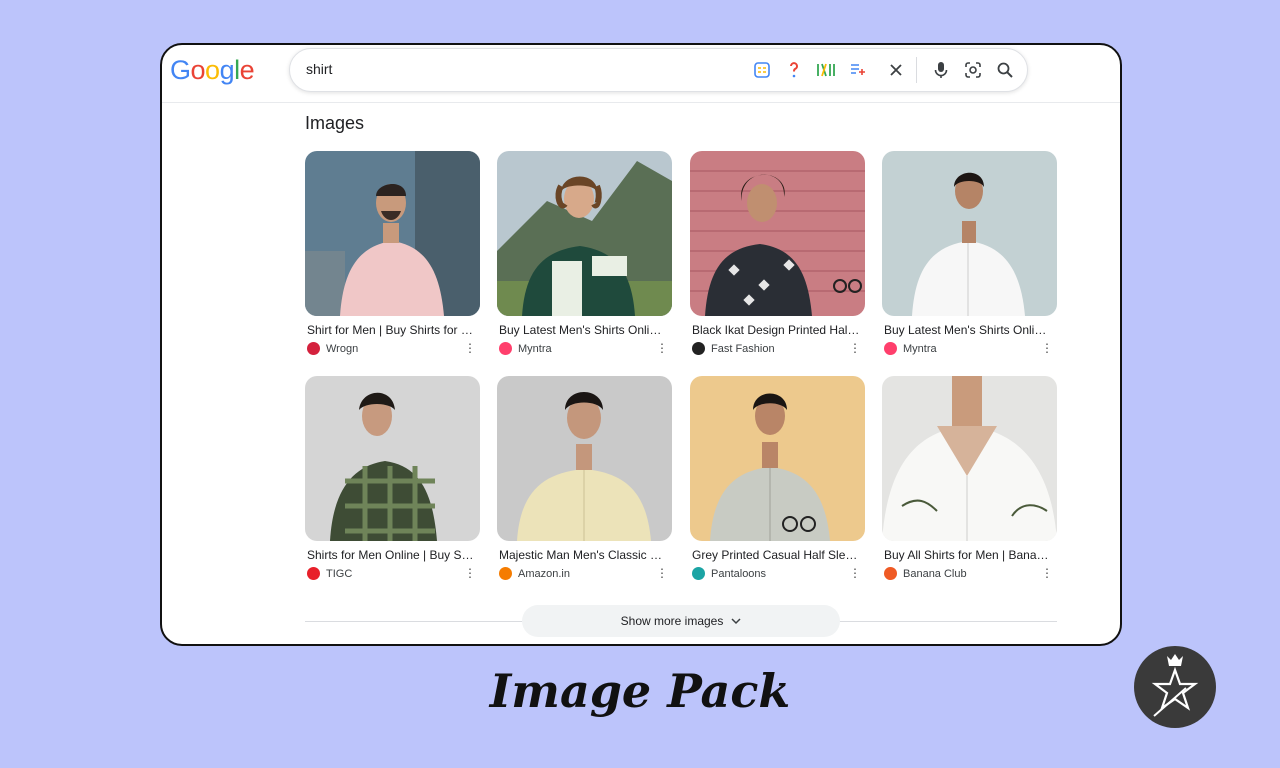 The height and width of the screenshot is (768, 1280). Describe the element at coordinates (777, 348) in the screenshot. I see `result-source: Fast Fashion ⋮` at that location.